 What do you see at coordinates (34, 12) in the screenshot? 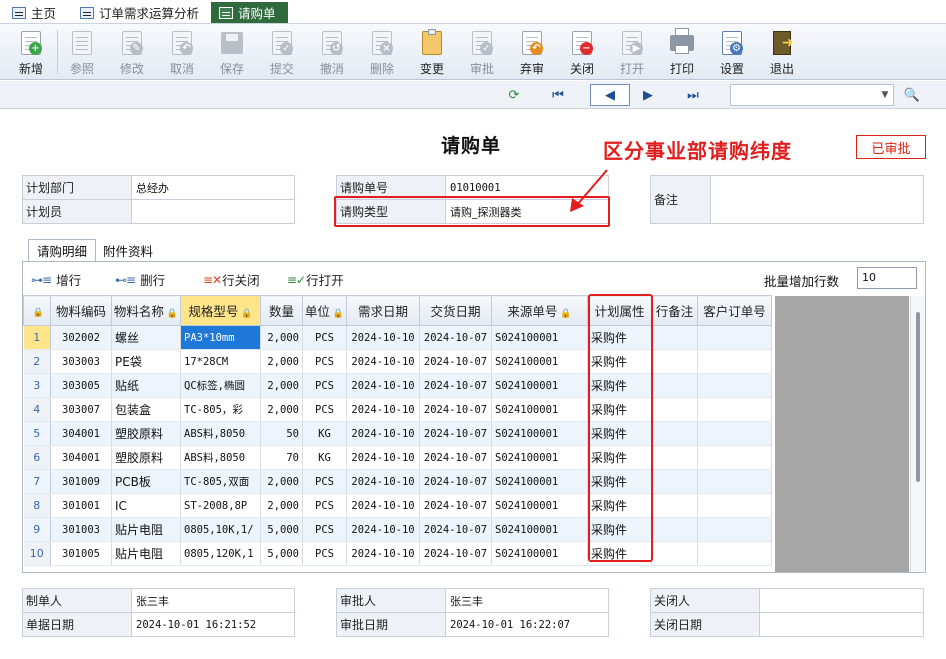
I see `tab-home: 主页` at bounding box center [34, 12].